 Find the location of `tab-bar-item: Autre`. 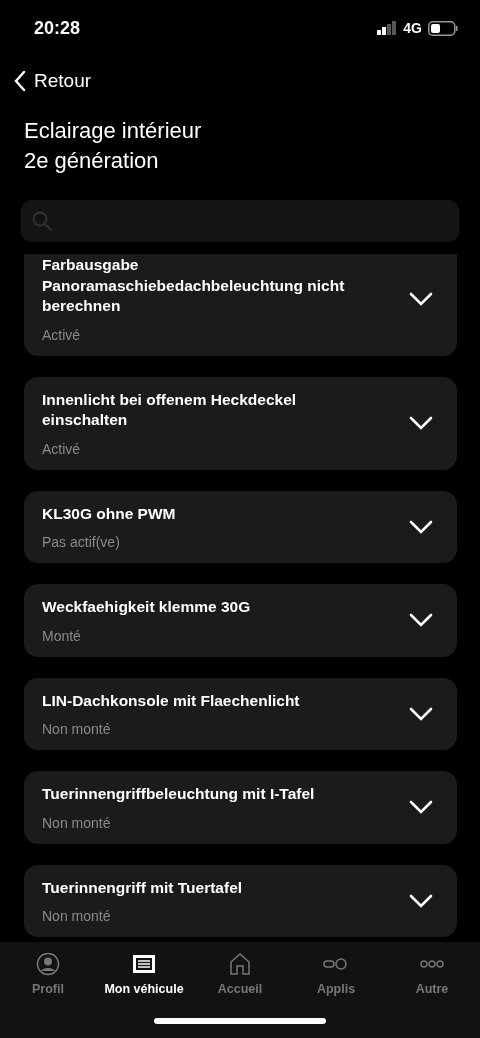

tab-bar-item: Autre is located at coordinates (432, 974).